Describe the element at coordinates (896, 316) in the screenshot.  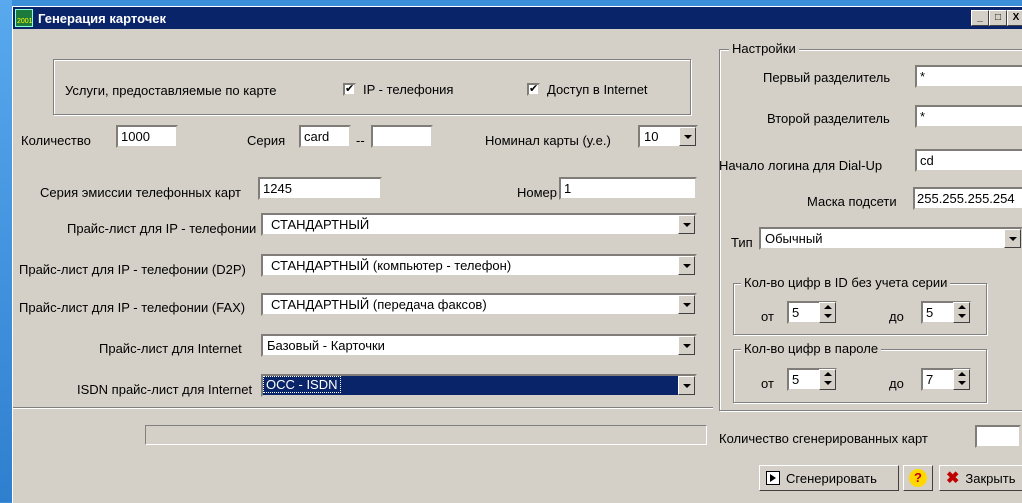
I see `id-to-label: до` at that location.